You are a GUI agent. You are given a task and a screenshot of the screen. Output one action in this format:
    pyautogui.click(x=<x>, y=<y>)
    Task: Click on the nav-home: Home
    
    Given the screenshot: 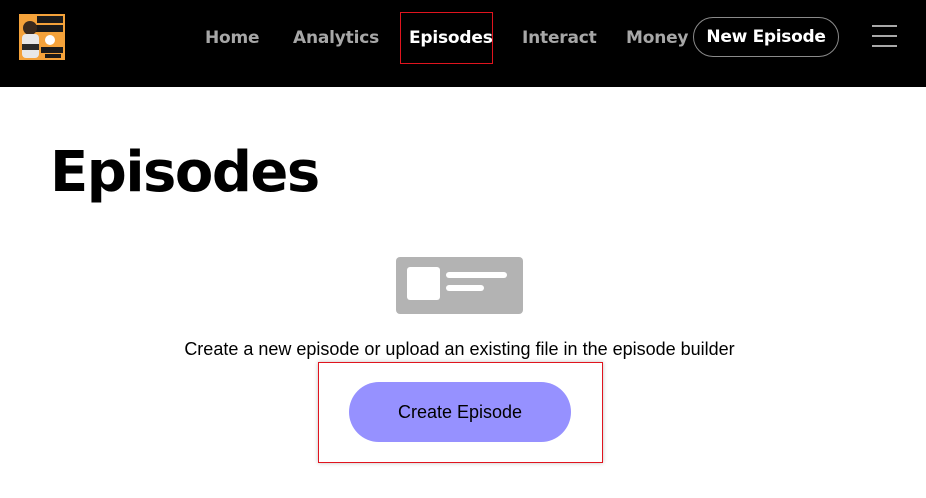 What is the action you would take?
    pyautogui.click(x=232, y=38)
    